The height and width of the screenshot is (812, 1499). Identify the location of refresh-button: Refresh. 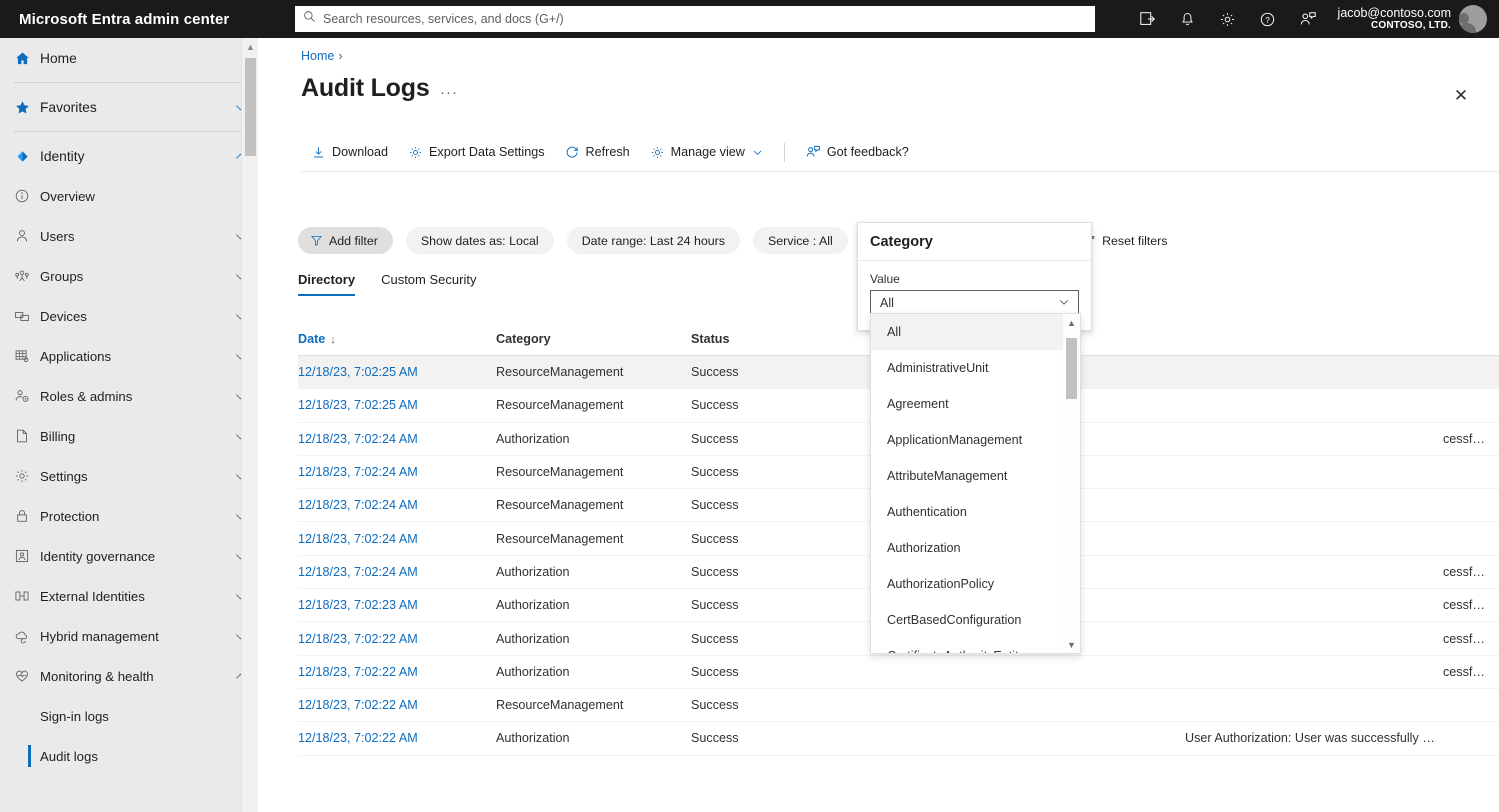
(597, 152).